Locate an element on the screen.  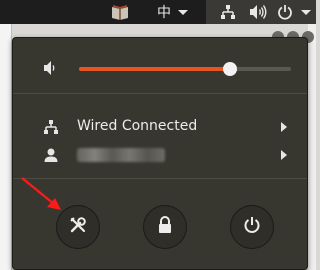
user-icon is located at coordinates (51, 155).